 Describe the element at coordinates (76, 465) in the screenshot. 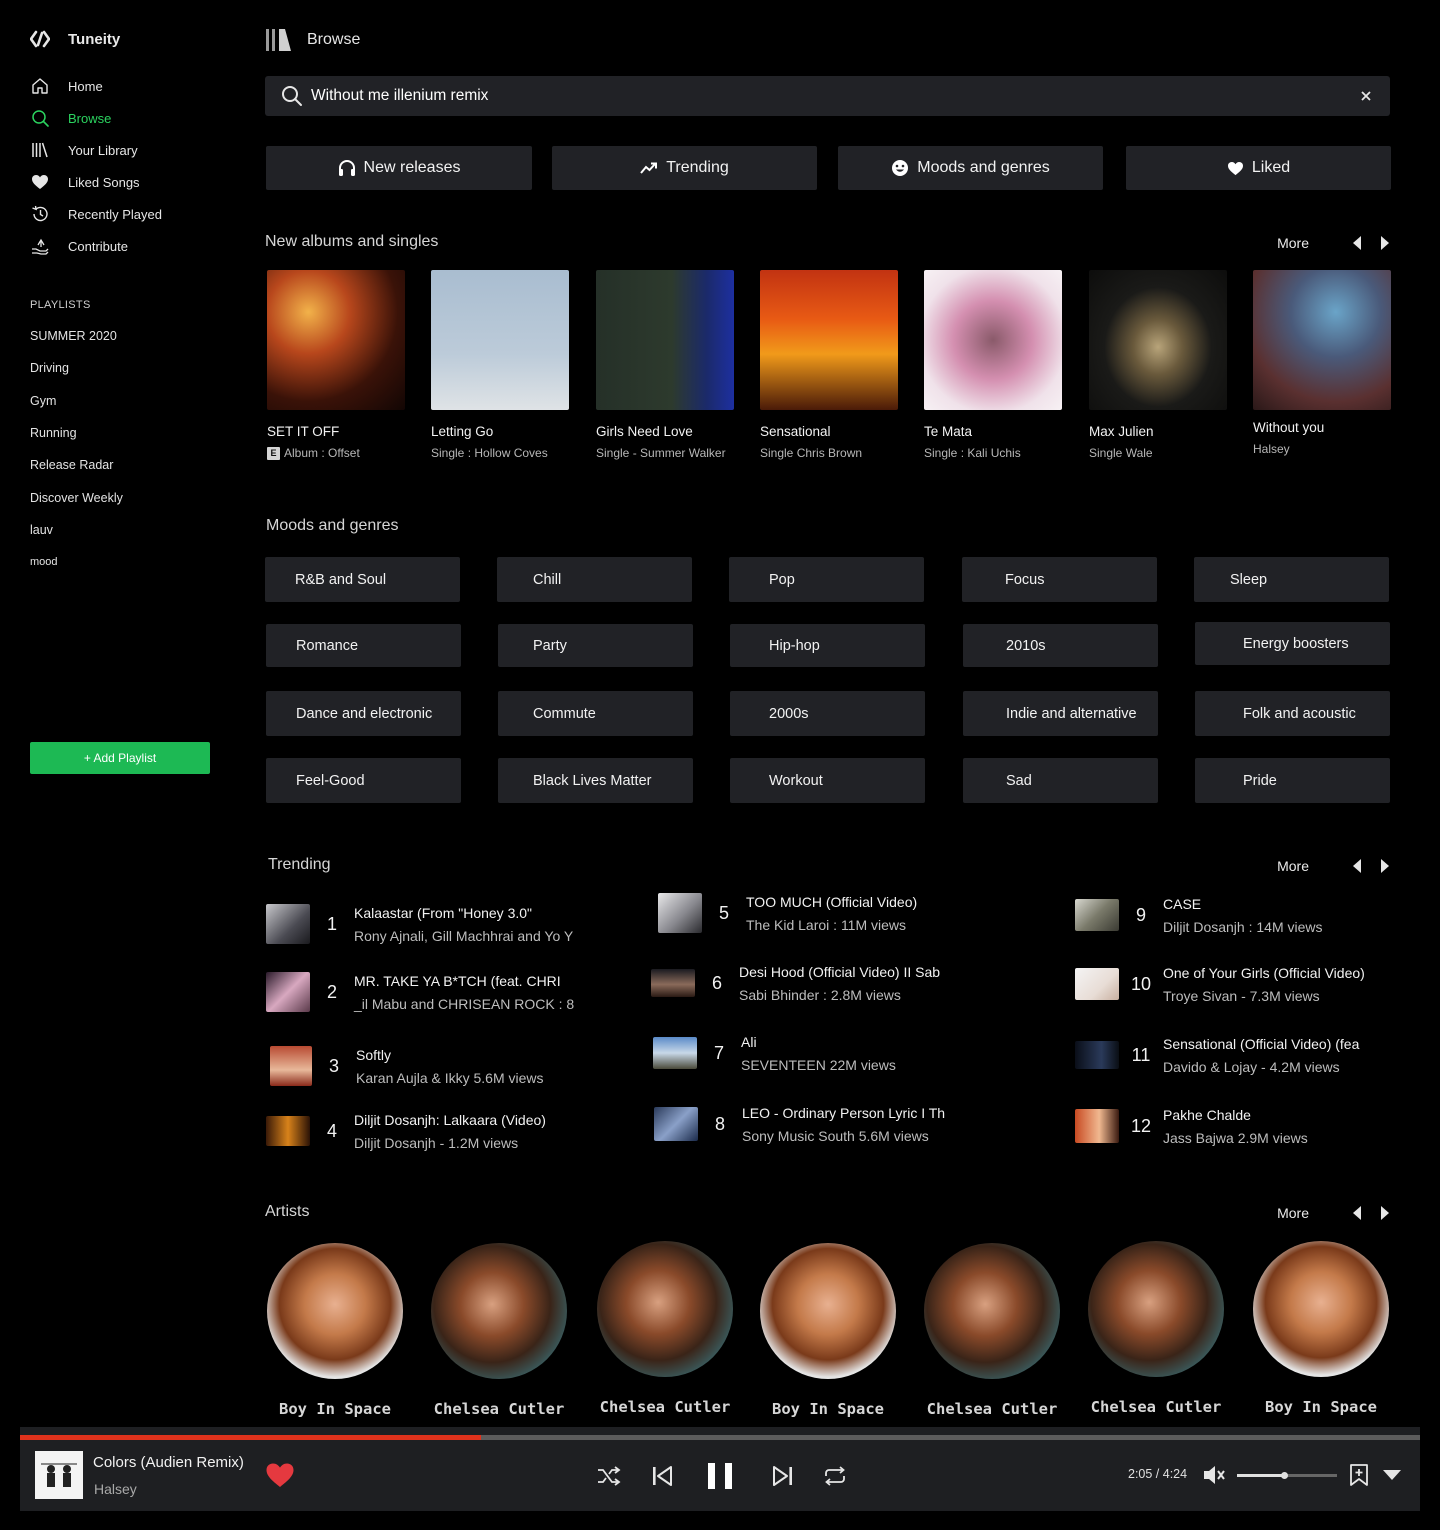

I see `playlist-item: Release Radar` at that location.